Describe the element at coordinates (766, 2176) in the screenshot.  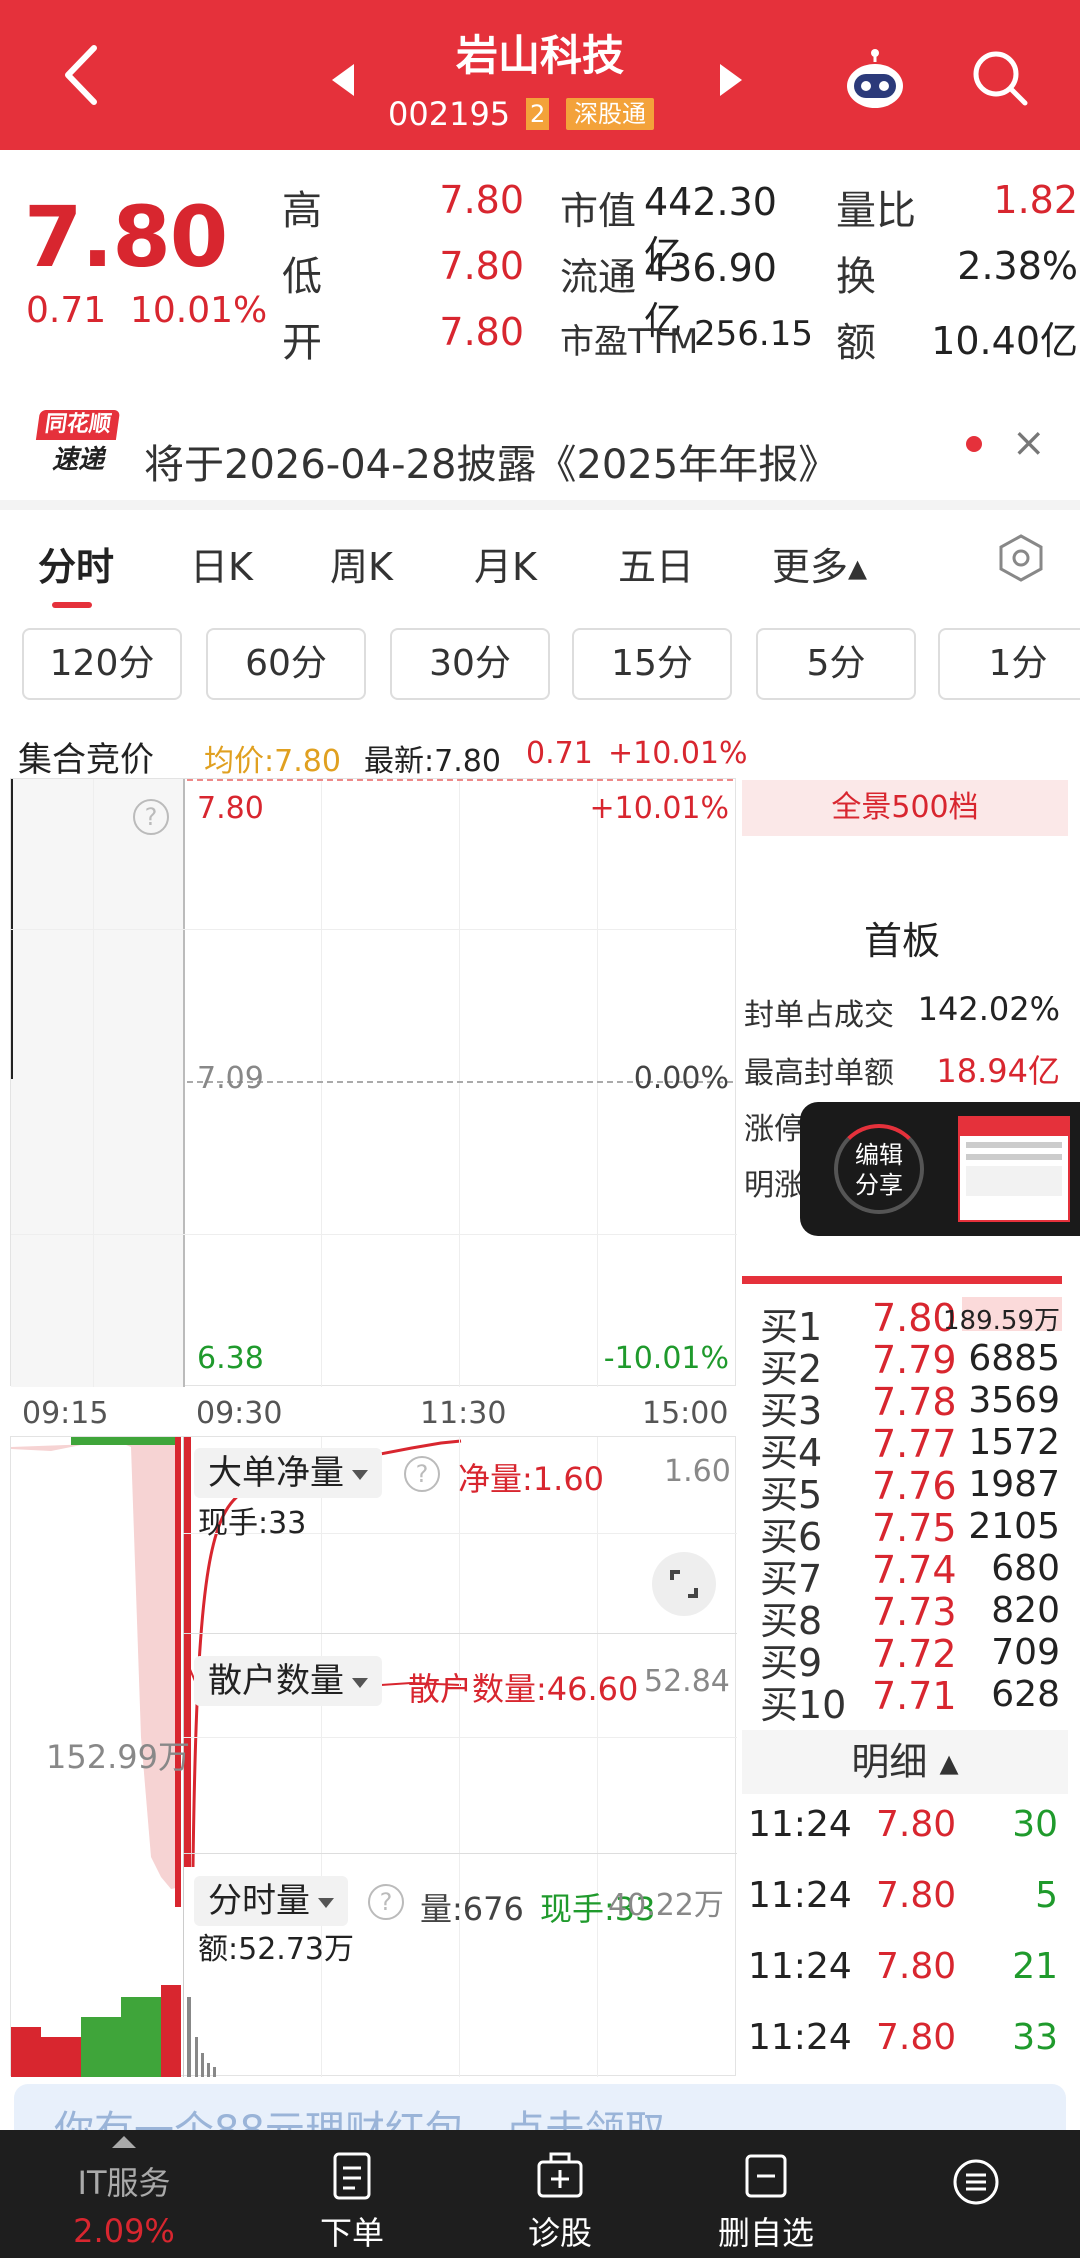
I see `minus-square-icon` at that location.